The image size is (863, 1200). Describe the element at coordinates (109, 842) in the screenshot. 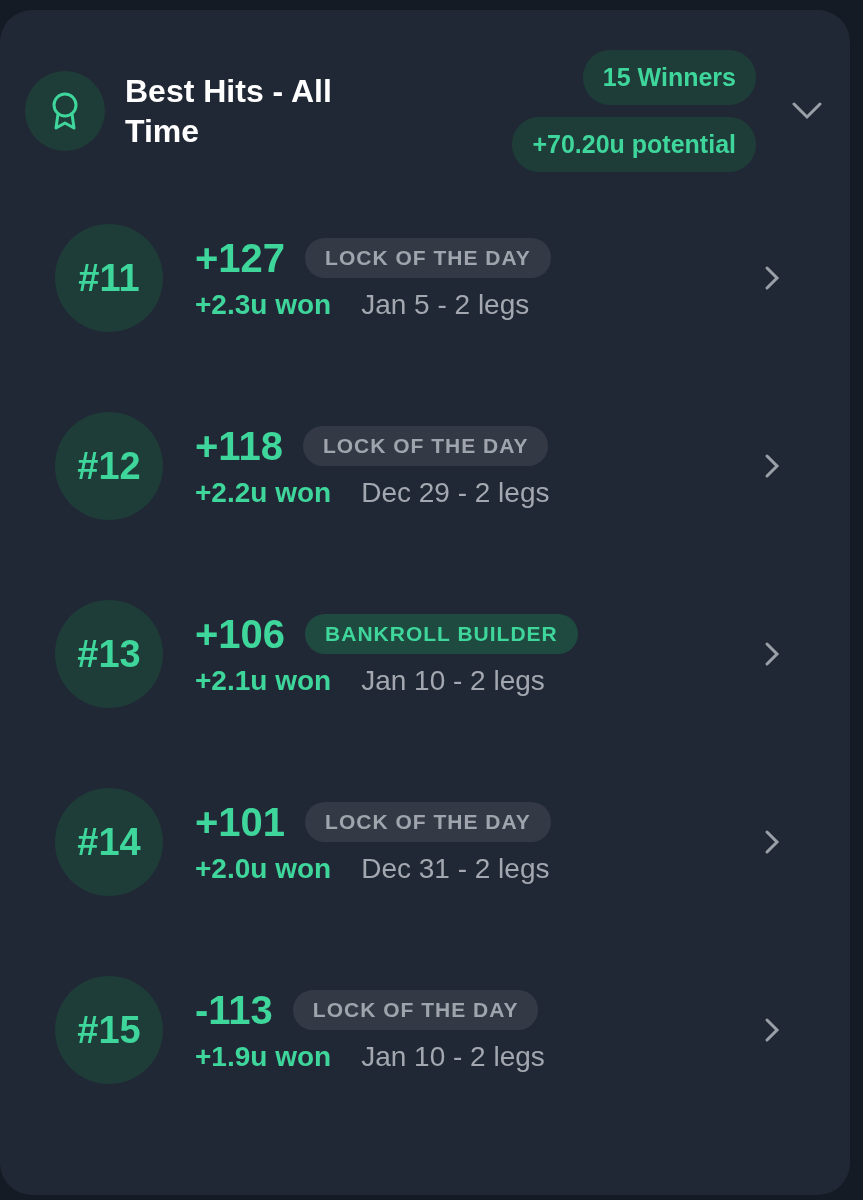

I see `rank-badge: #14` at that location.